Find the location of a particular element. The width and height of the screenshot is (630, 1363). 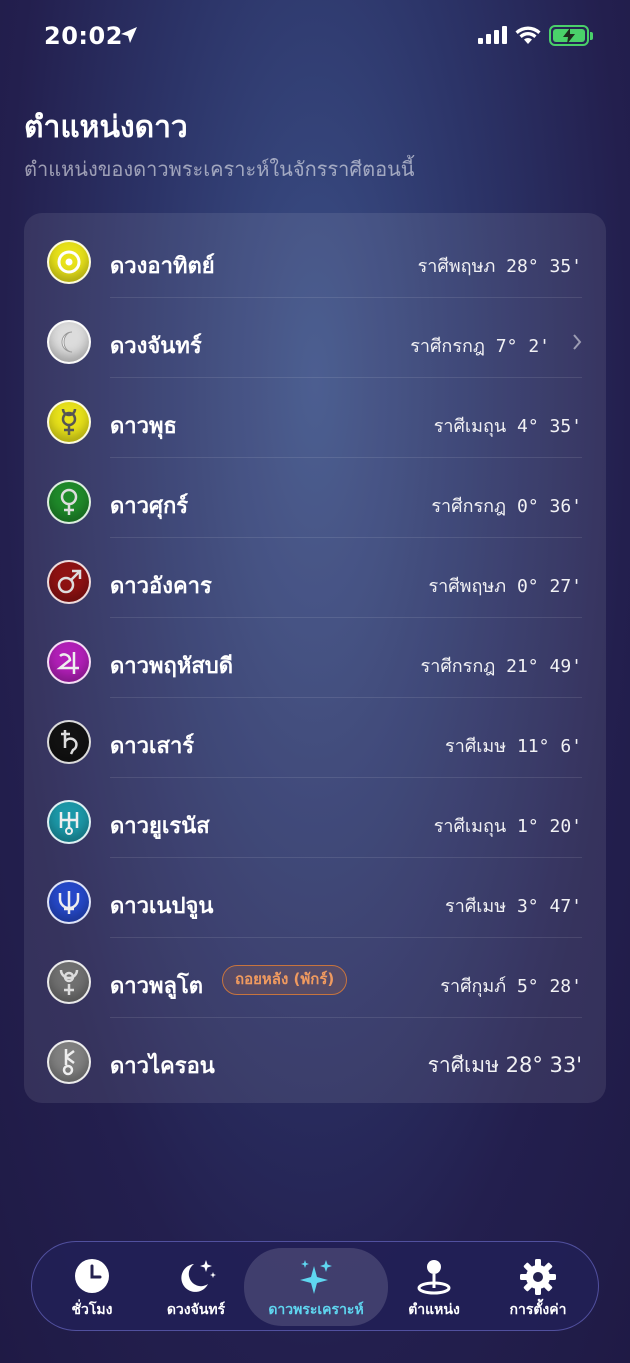

wifi-icon is located at coordinates (528, 35).